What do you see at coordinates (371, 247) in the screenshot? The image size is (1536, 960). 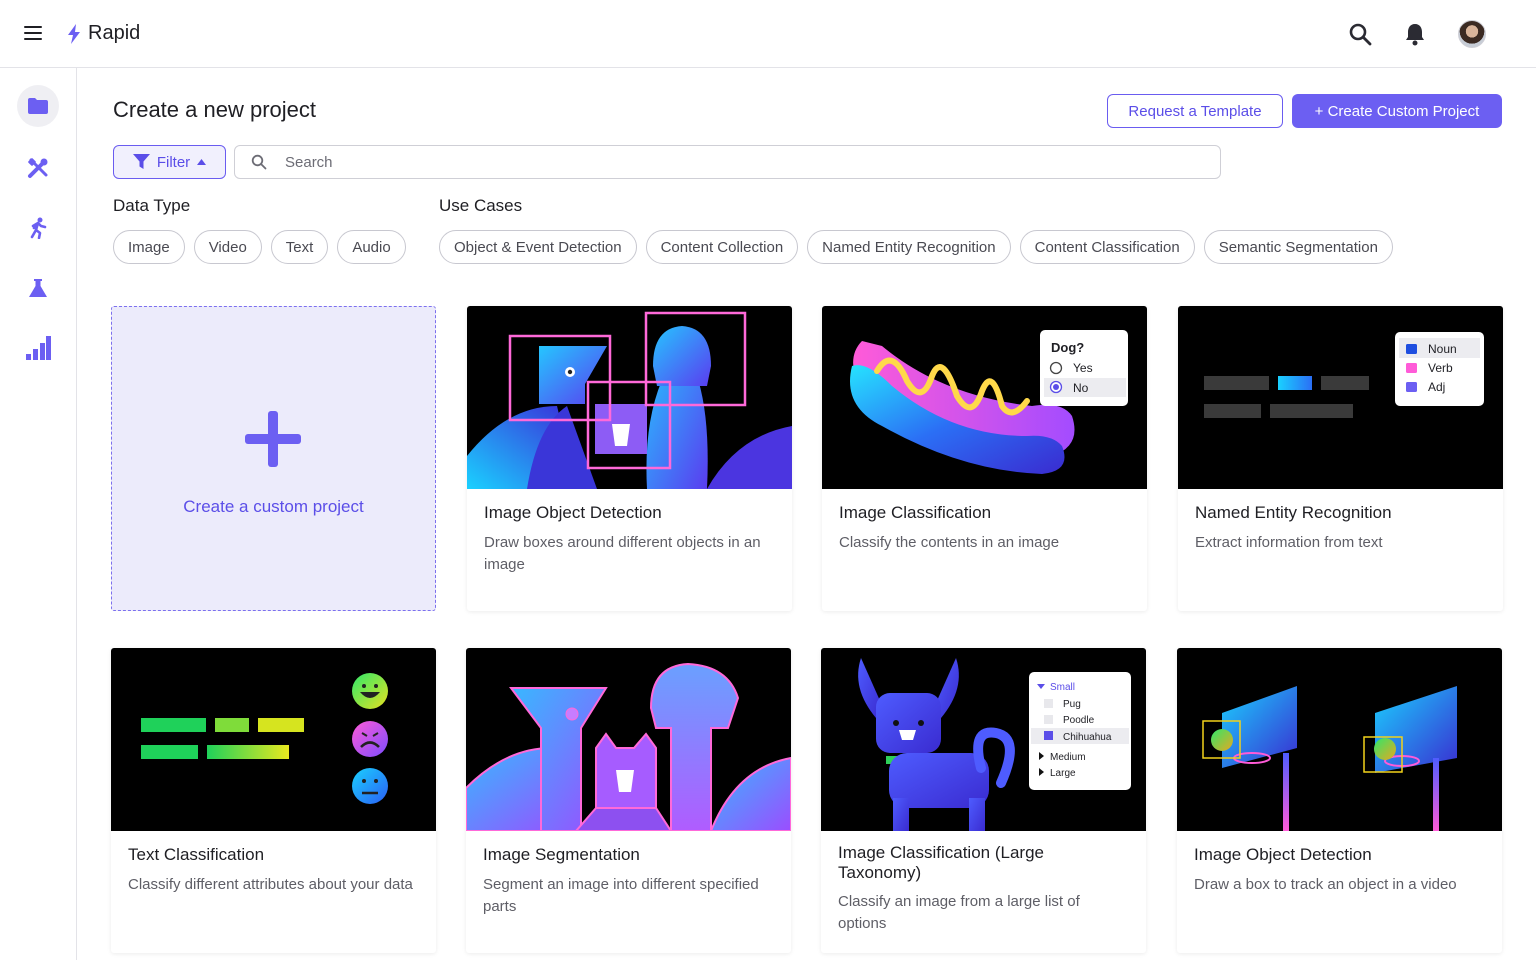 I see `chip-audio: Audio` at bounding box center [371, 247].